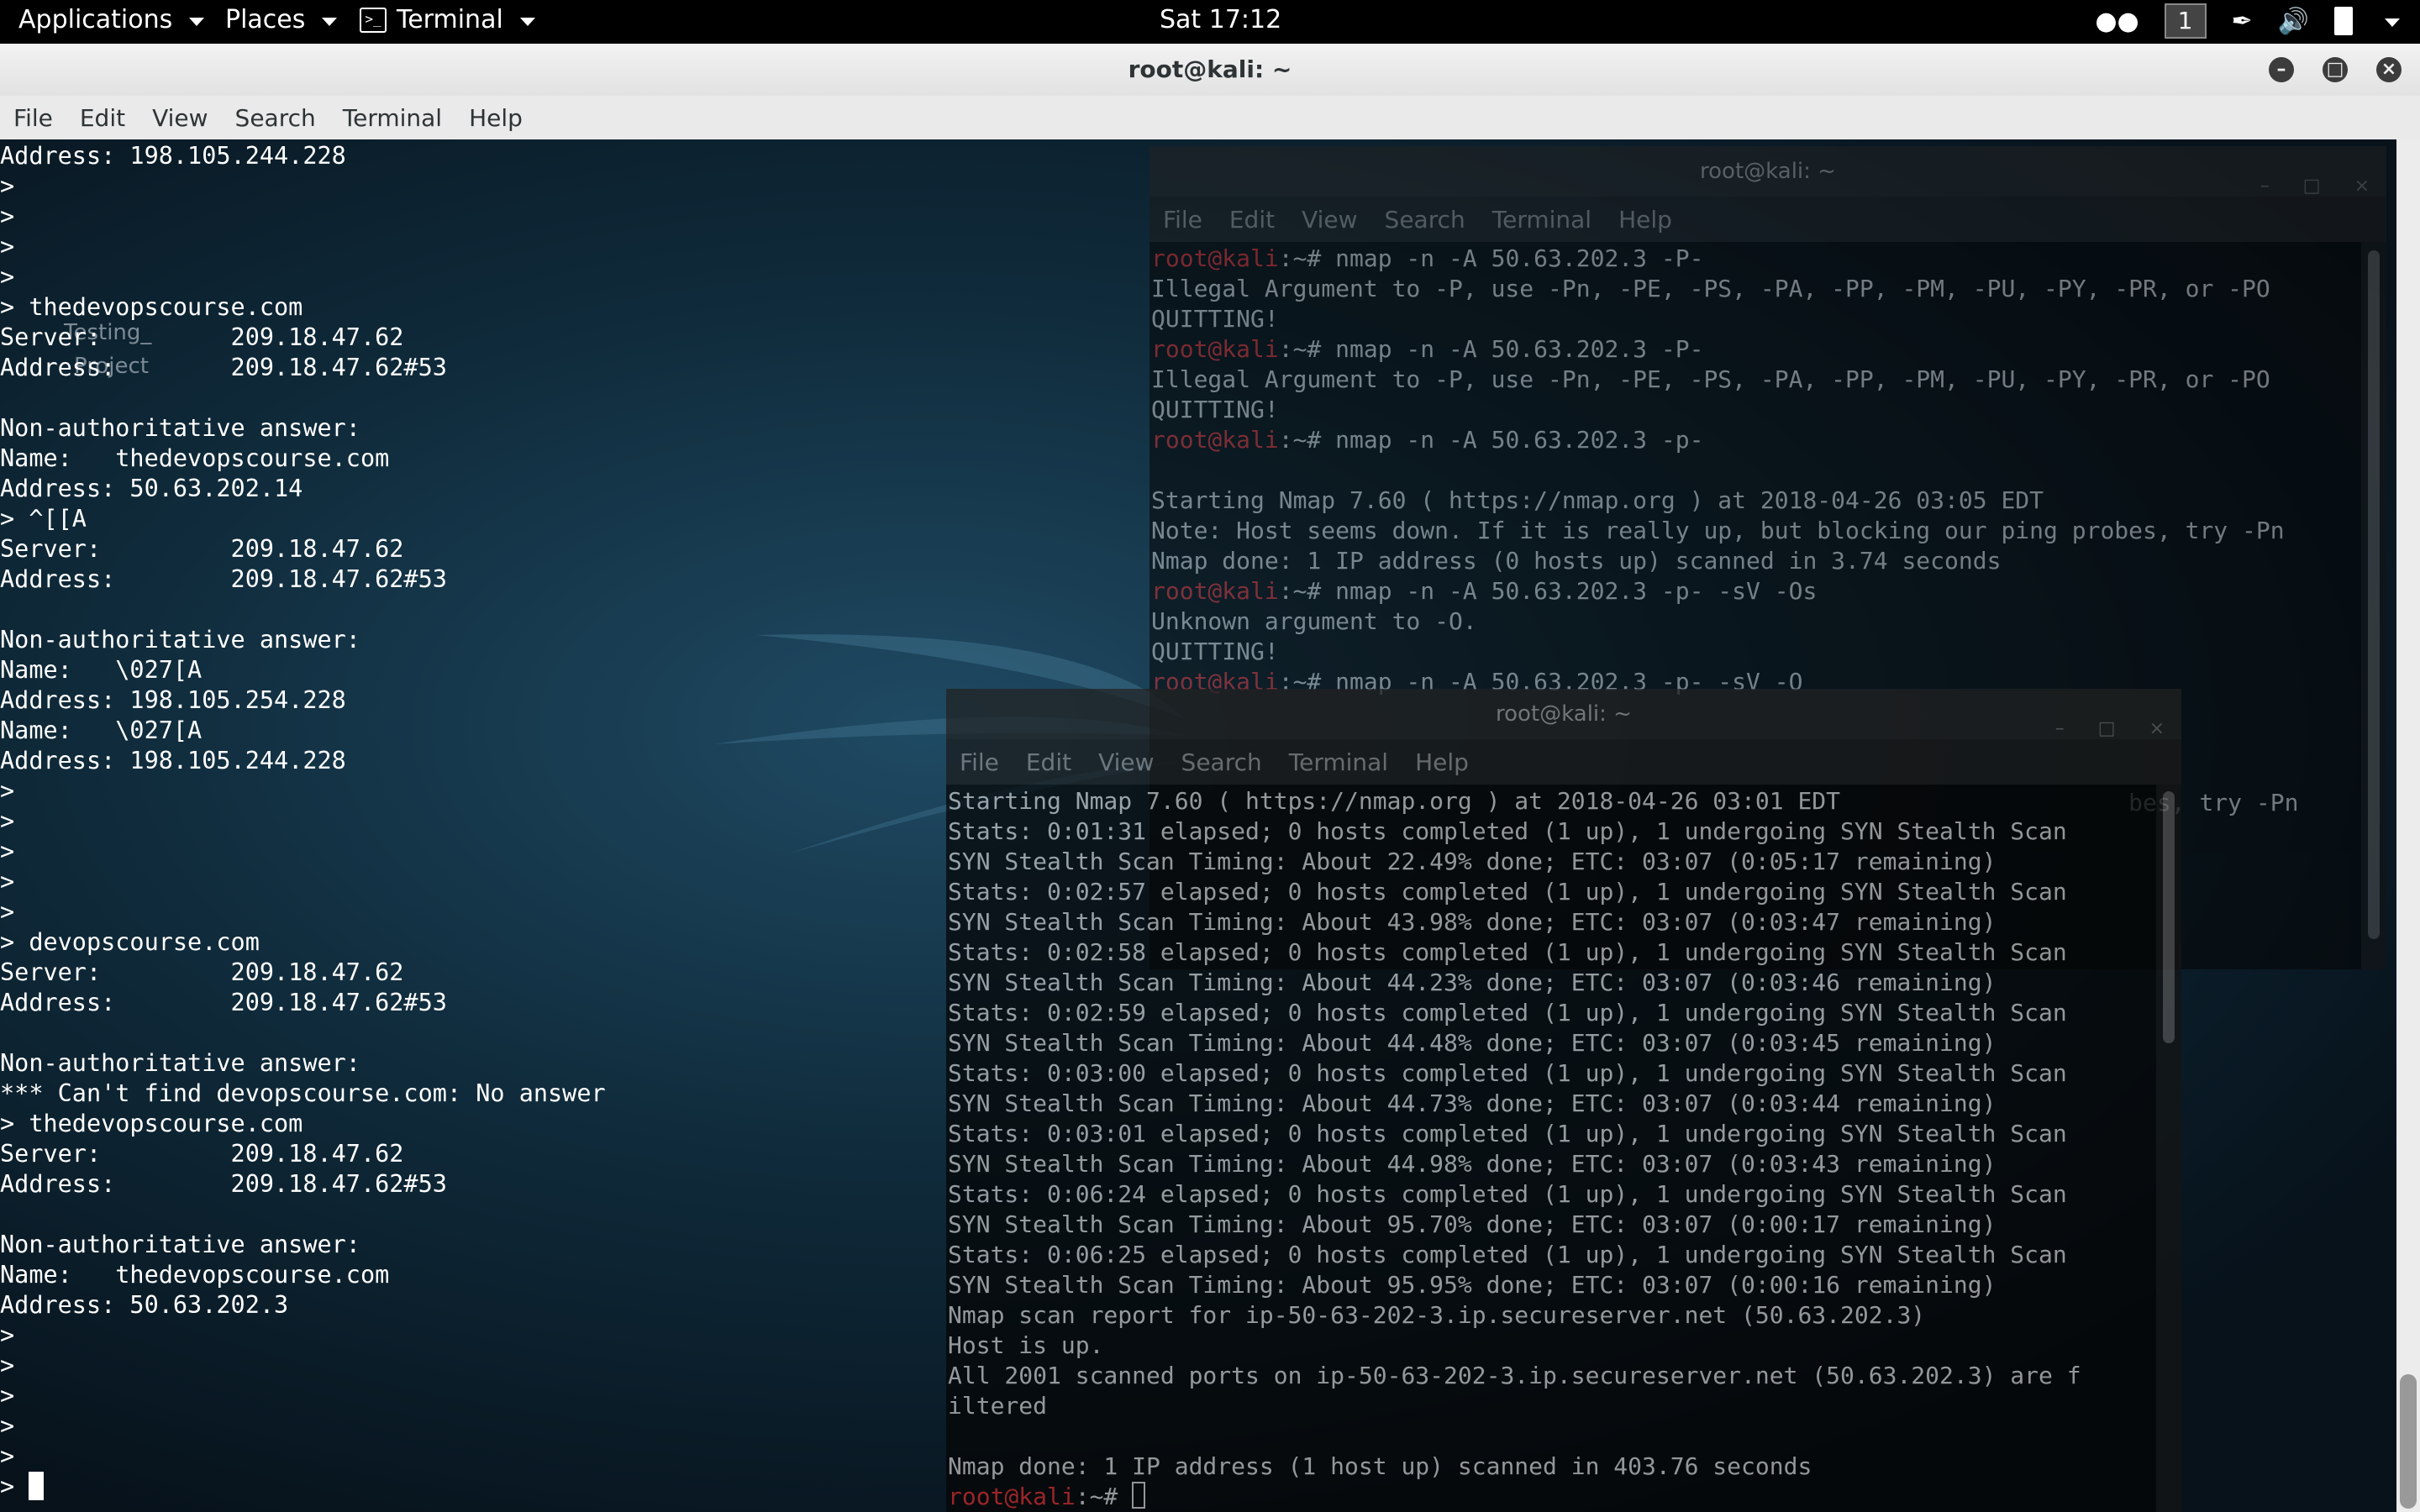  Describe the element at coordinates (2168, 1148) in the screenshot. I see `fg-scrollbar` at that location.